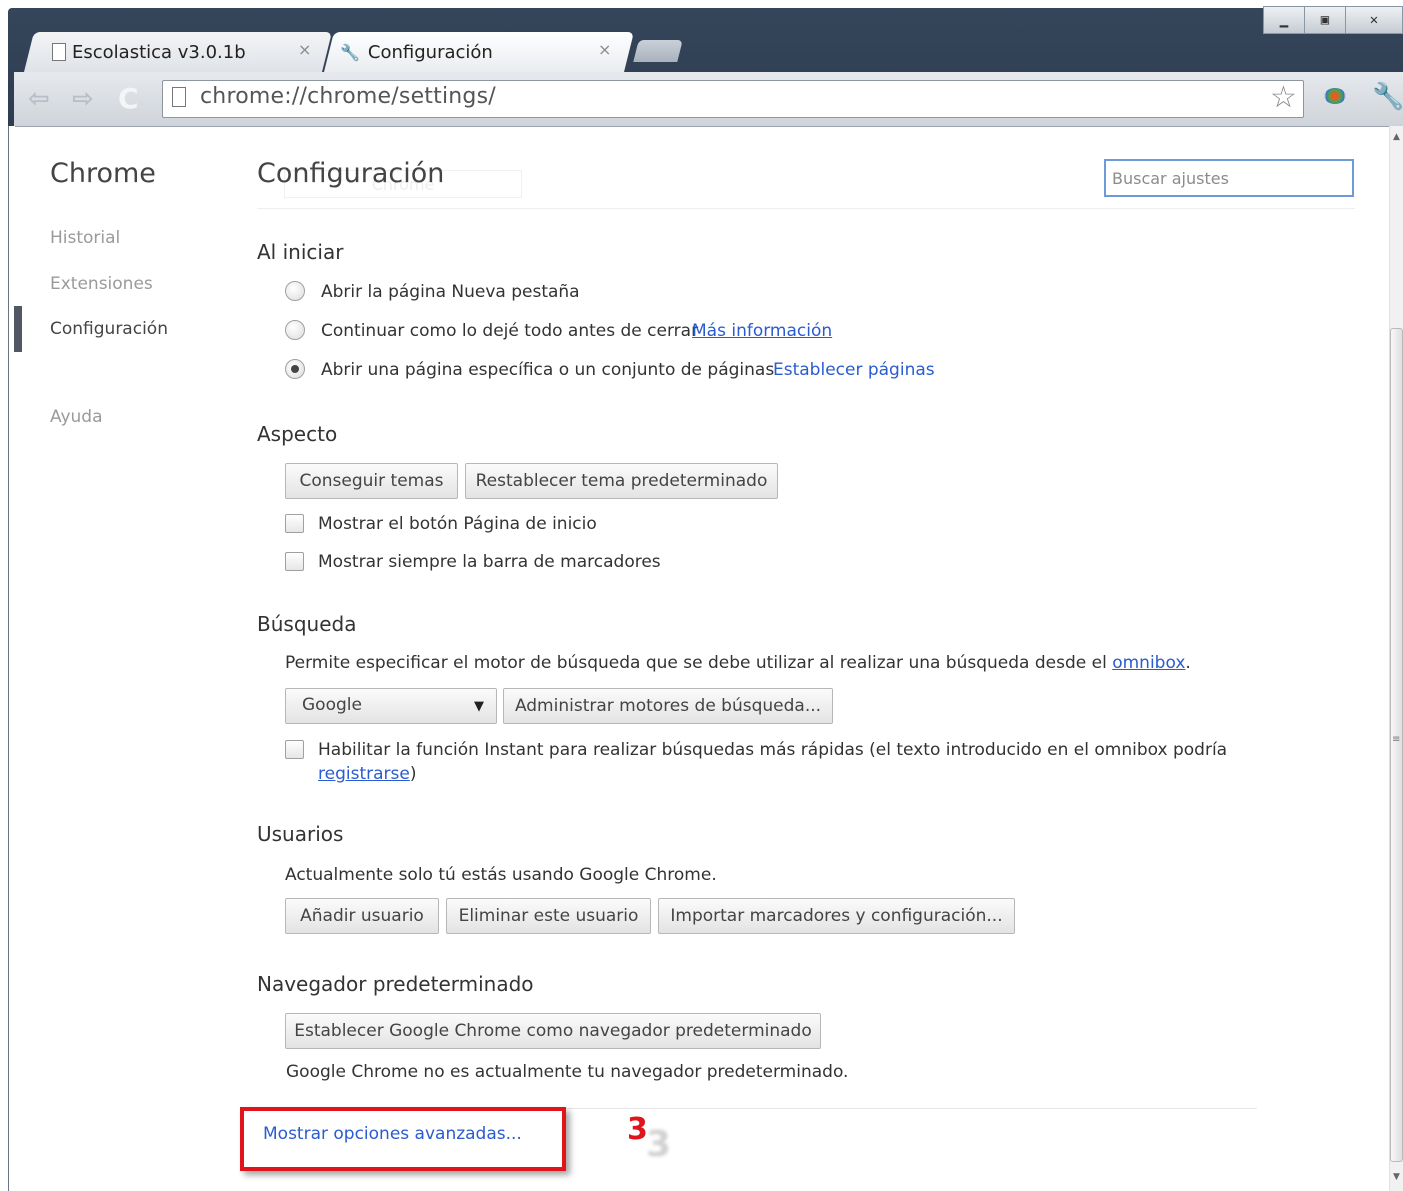 This screenshot has width=1403, height=1191. What do you see at coordinates (364, 774) in the screenshot?
I see `register-link: registrarse` at bounding box center [364, 774].